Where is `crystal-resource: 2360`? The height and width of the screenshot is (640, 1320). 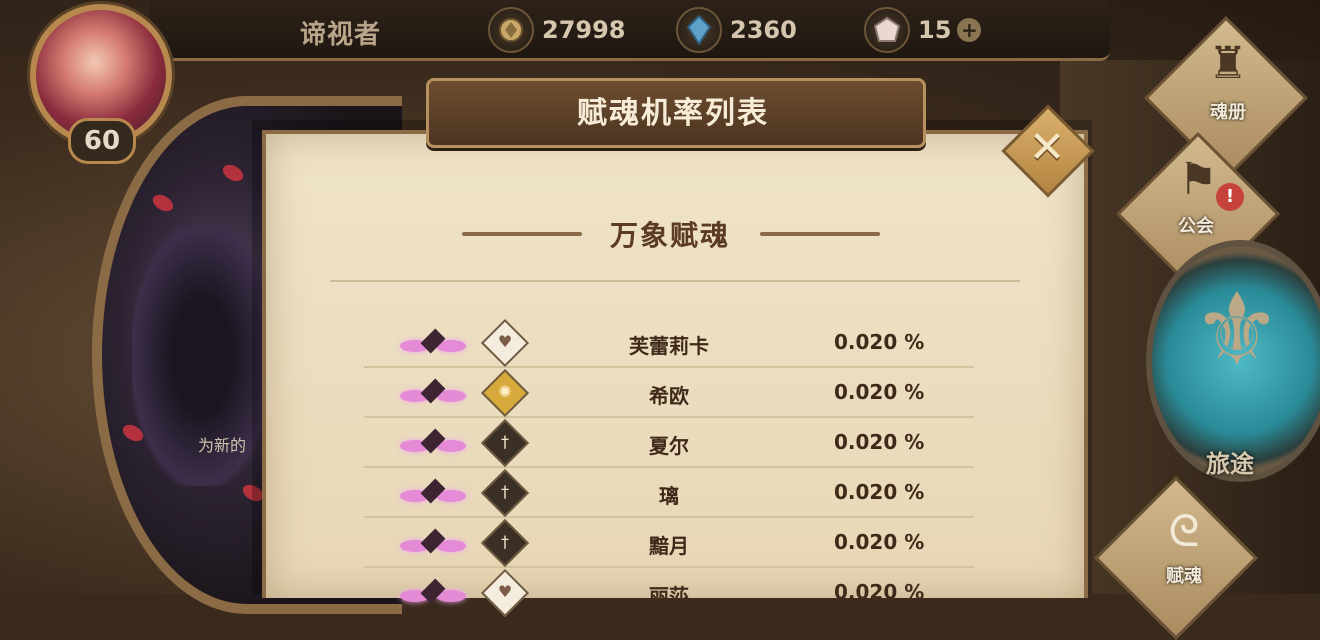
crystal-resource: 2360 is located at coordinates (736, 30).